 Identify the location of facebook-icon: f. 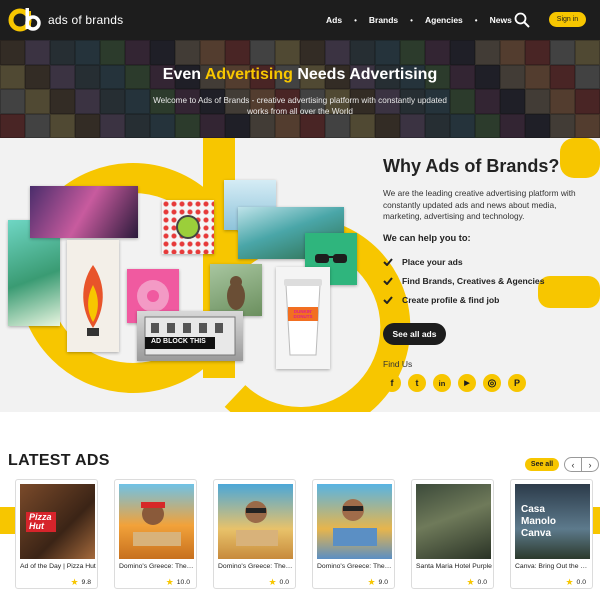
(392, 383).